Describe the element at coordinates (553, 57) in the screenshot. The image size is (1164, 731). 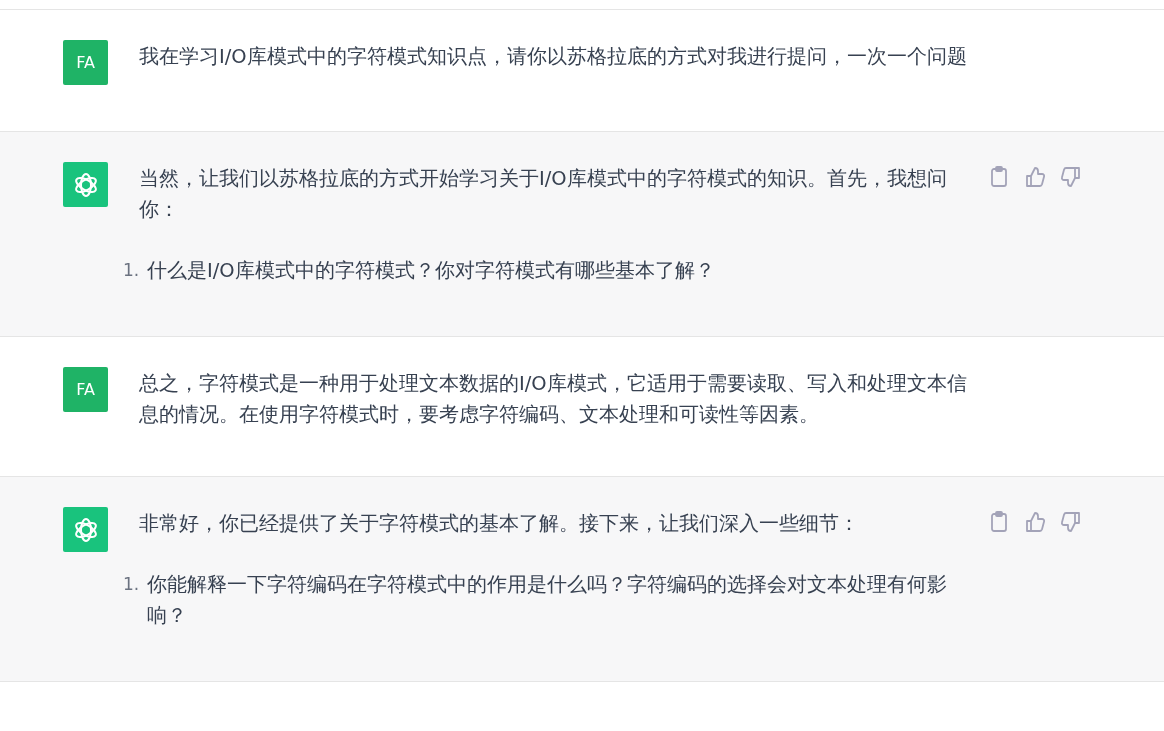
I see `message-text: 我在学习I/O库模式中的字符模式知识点，请你以苏格拉底的方式对我进行提问，一次一个问题` at that location.